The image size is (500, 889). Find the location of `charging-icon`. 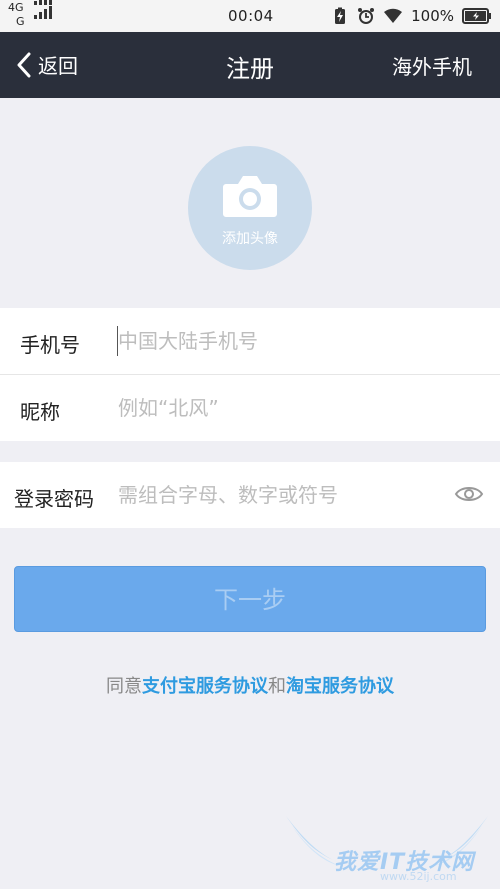

charging-icon is located at coordinates (340, 15).